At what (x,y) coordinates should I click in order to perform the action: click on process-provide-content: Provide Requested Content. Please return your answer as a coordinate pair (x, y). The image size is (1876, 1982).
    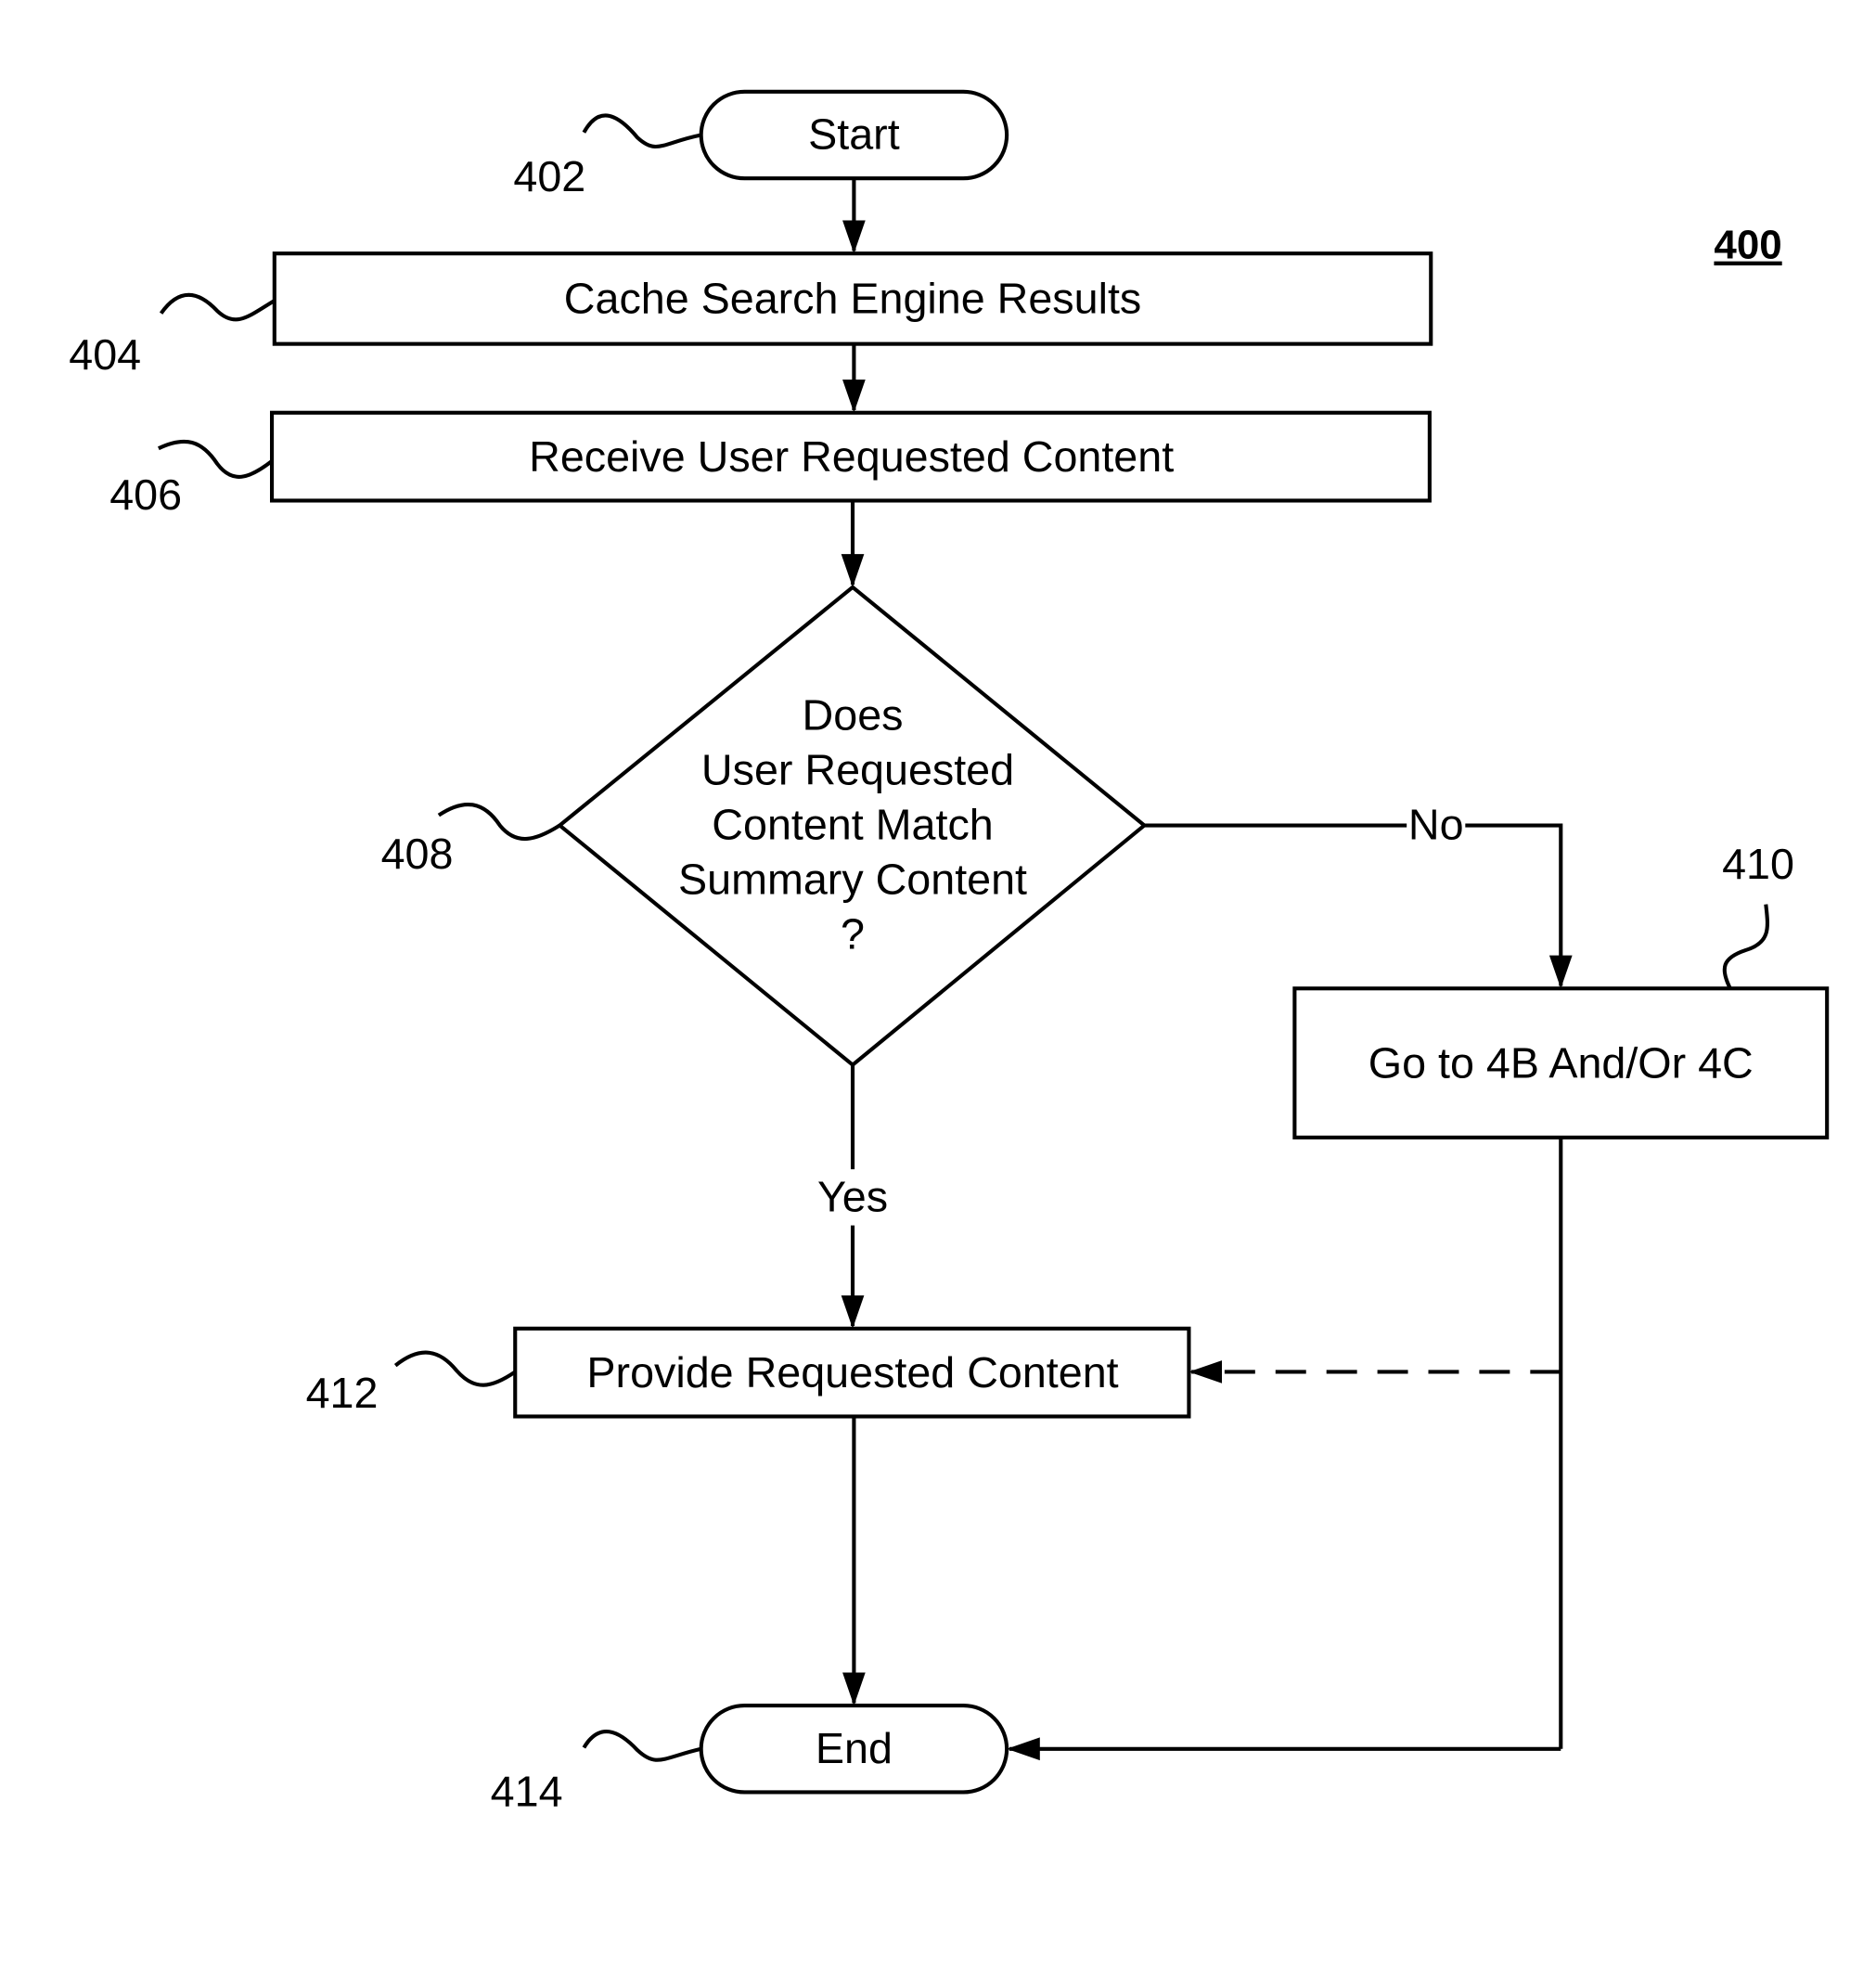
    Looking at the image, I should click on (852, 1372).